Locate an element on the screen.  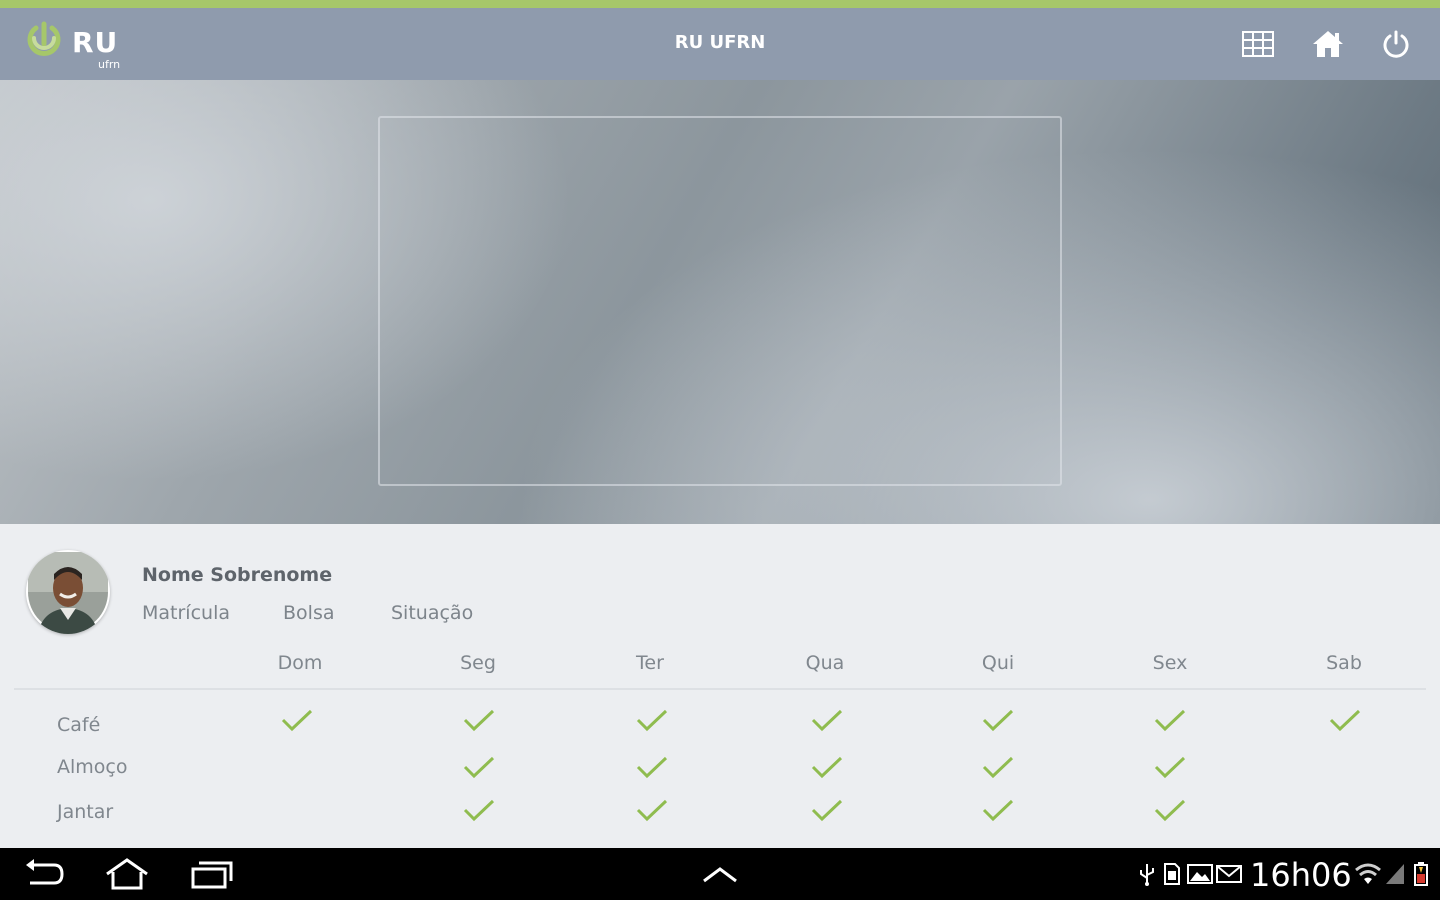
back-button is located at coordinates (44, 874).